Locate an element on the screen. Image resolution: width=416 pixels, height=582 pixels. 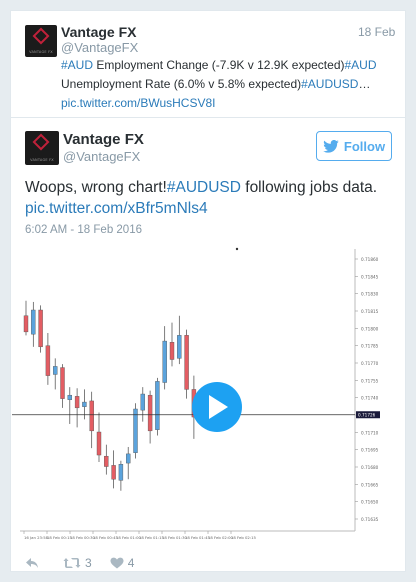
like-button: 4 is located at coordinates (122, 563).